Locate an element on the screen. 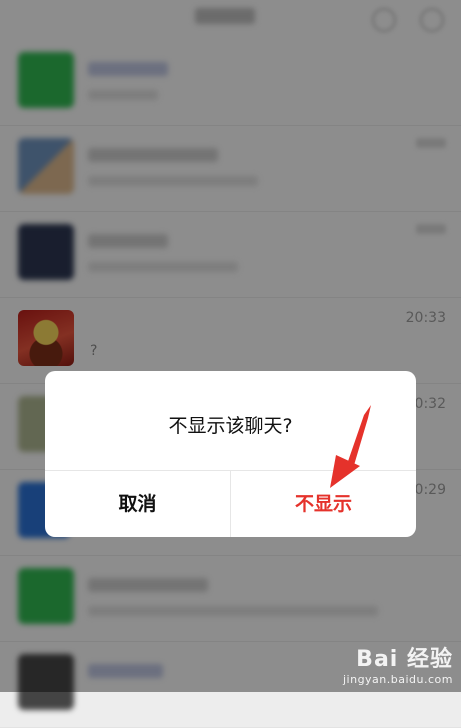 The height and width of the screenshot is (728, 461). cancel-button: 取消 is located at coordinates (137, 504).